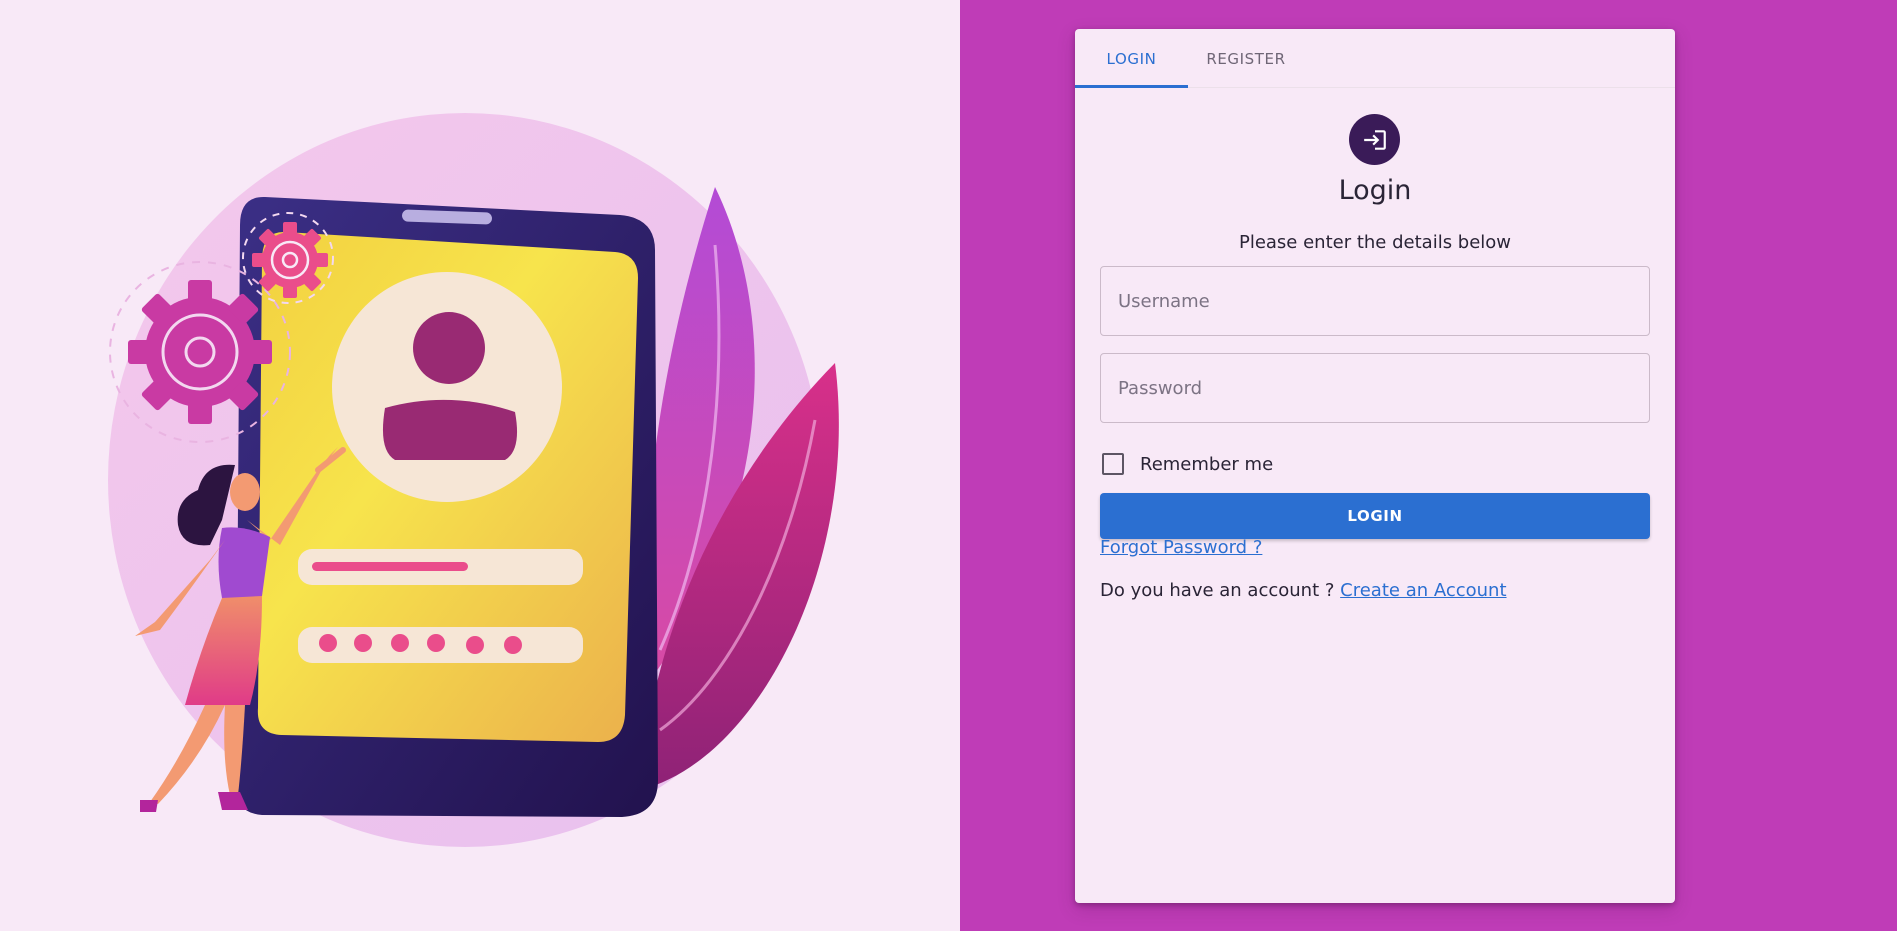 The height and width of the screenshot is (931, 1897). Describe the element at coordinates (1375, 516) in the screenshot. I see `login-button: LOGIN` at that location.